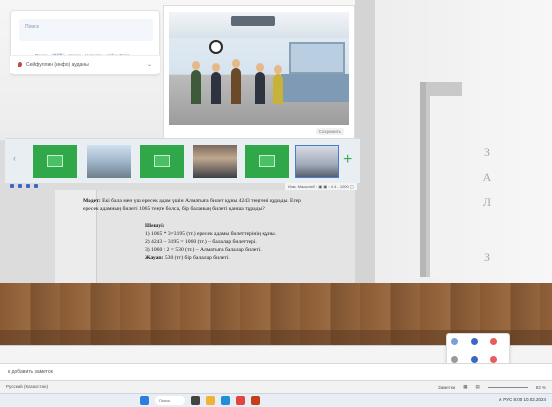  What do you see at coordinates (149, 65) in the screenshot?
I see `chevron-down-icon: ⌄` at bounding box center [149, 65].